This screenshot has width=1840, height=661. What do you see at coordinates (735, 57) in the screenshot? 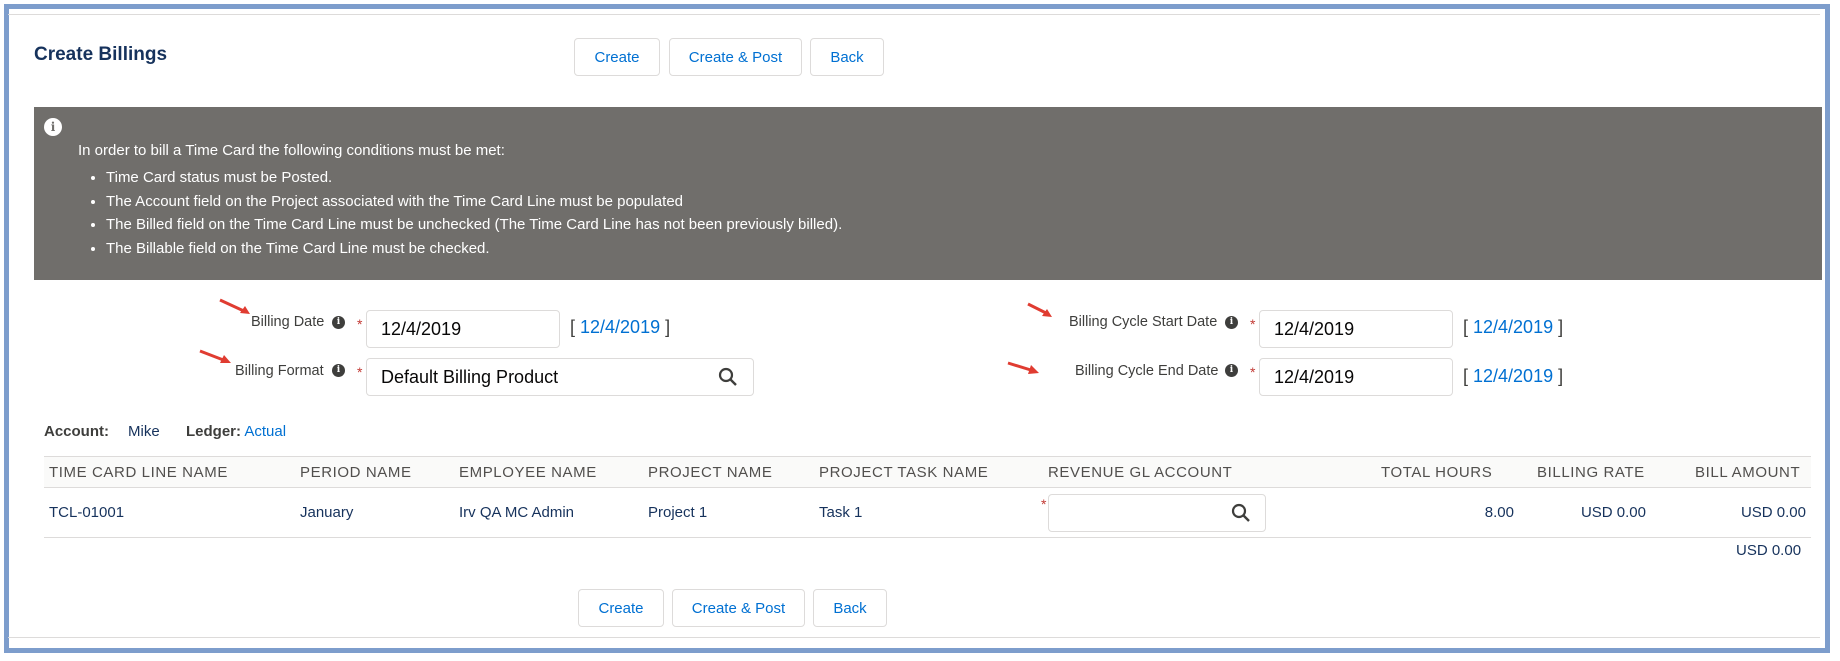
I see `create-post-button-top: Create & Post` at bounding box center [735, 57].